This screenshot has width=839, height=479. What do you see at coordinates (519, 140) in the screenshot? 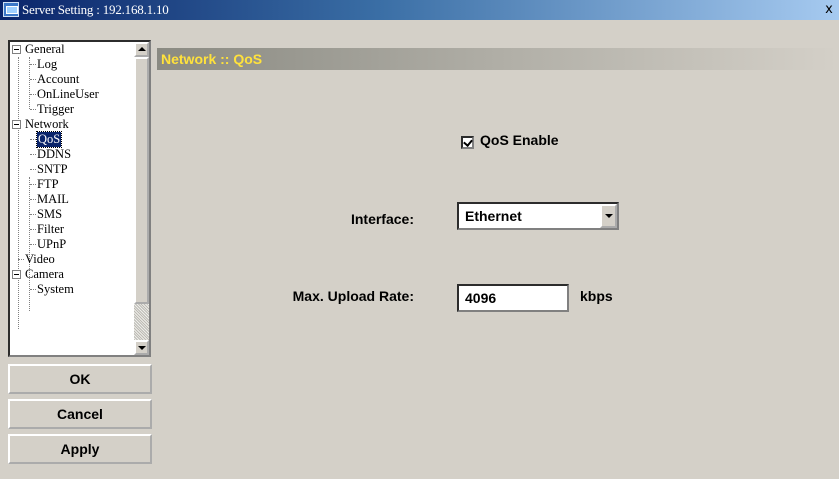
I see `qos-enable-label: QoS Enable` at bounding box center [519, 140].